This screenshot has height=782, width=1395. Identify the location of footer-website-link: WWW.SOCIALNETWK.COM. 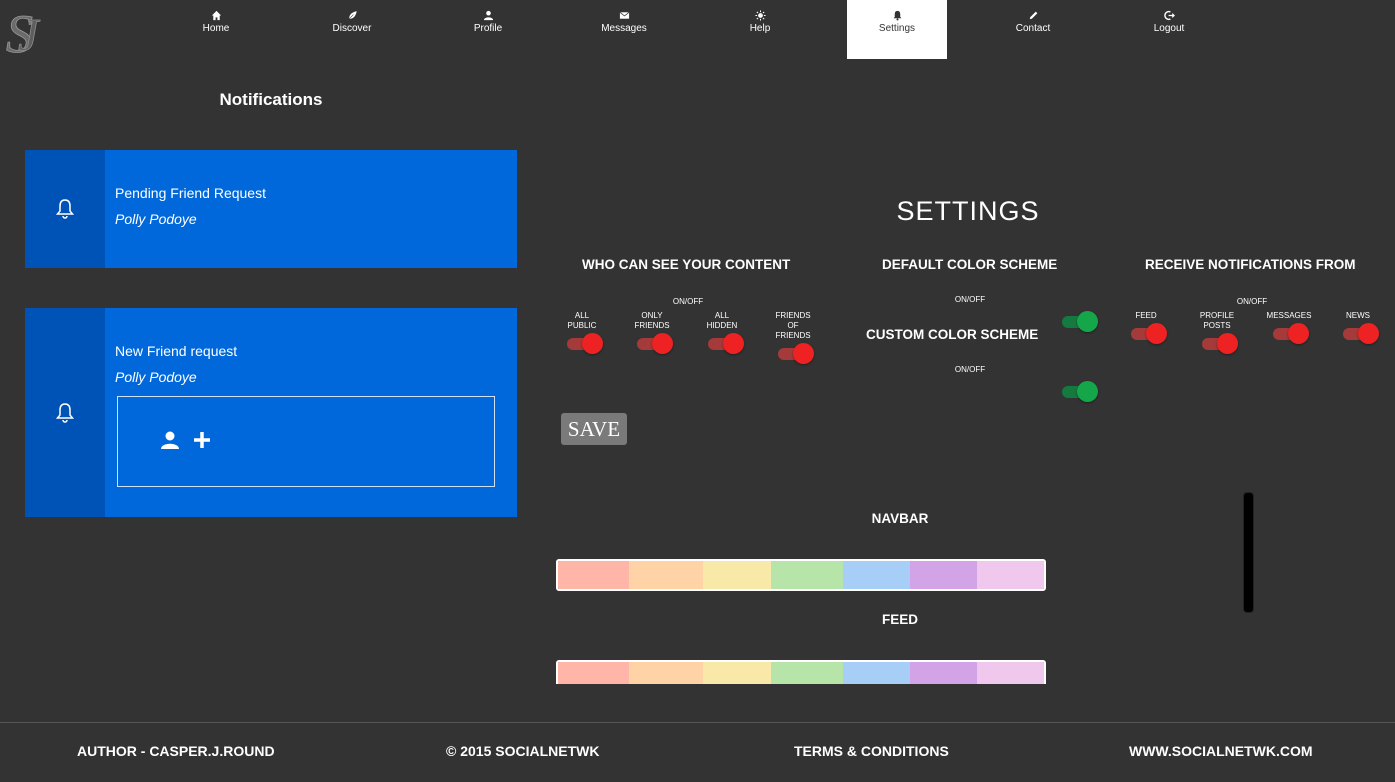
(1221, 751).